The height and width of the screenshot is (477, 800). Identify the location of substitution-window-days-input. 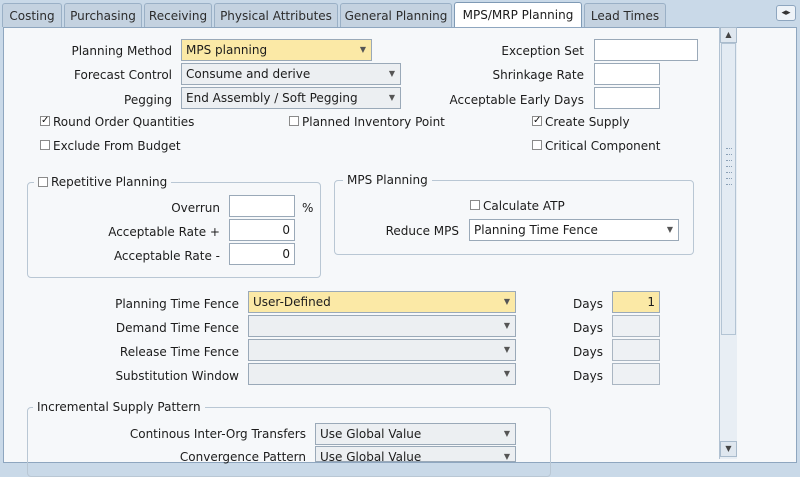
(636, 374).